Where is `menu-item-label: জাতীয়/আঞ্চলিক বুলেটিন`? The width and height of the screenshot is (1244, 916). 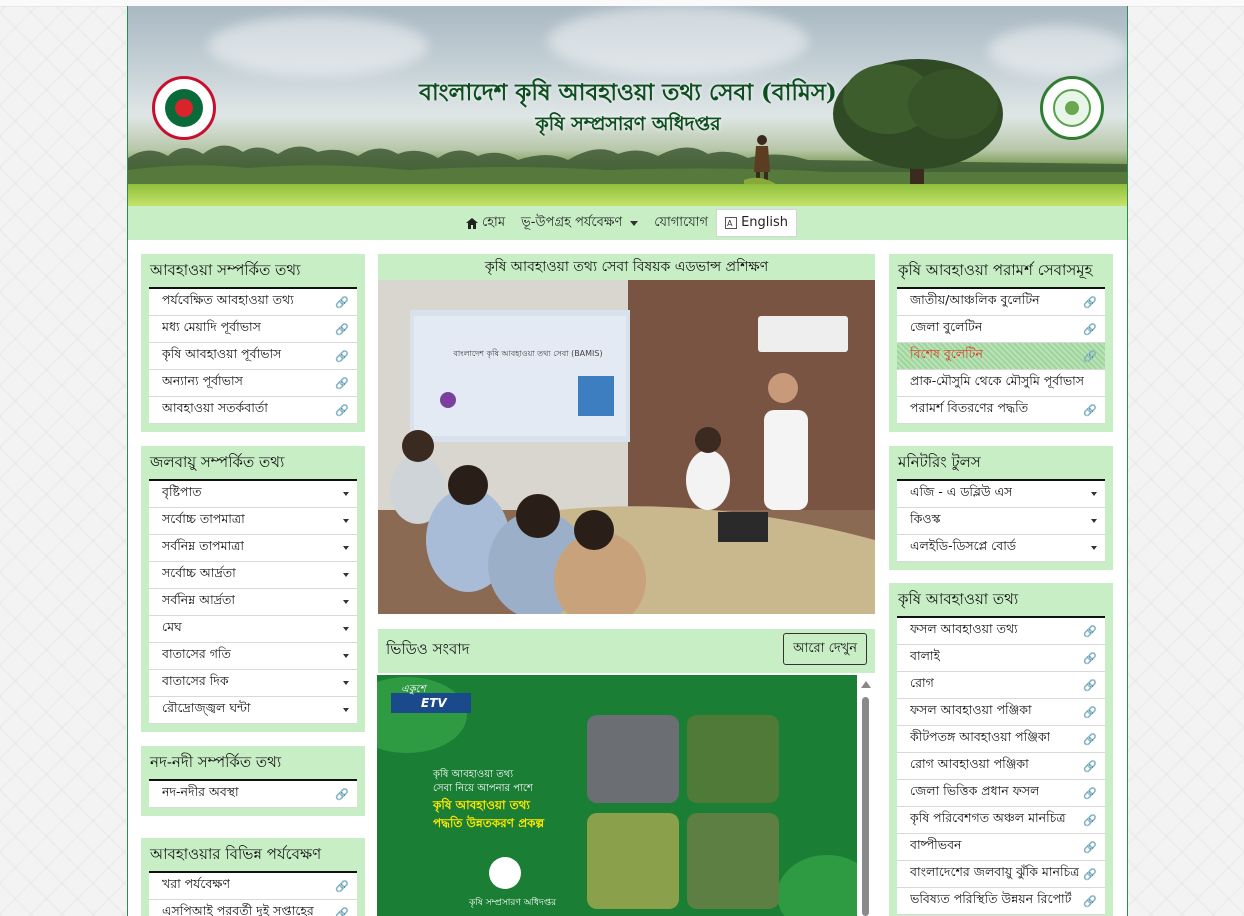
menu-item-label: জাতীয়/আঞ্চলিক বুলেটিন is located at coordinates (975, 299).